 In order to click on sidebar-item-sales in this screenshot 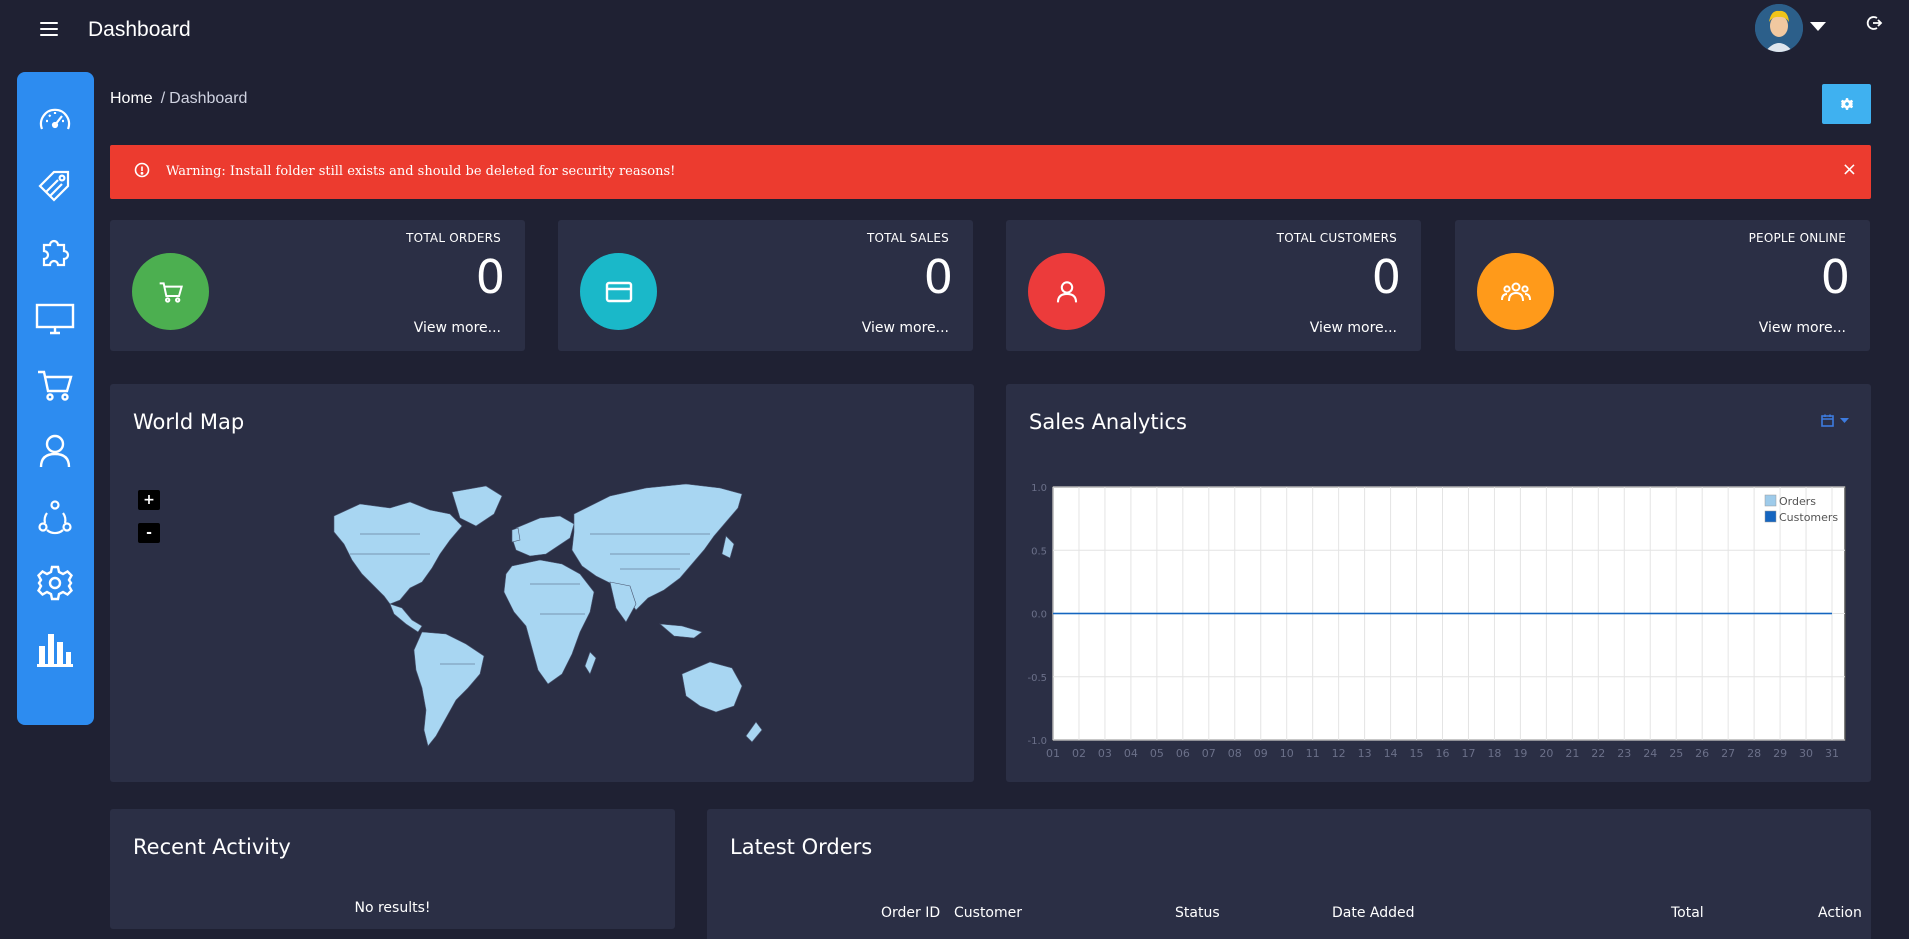, I will do `click(55, 385)`.